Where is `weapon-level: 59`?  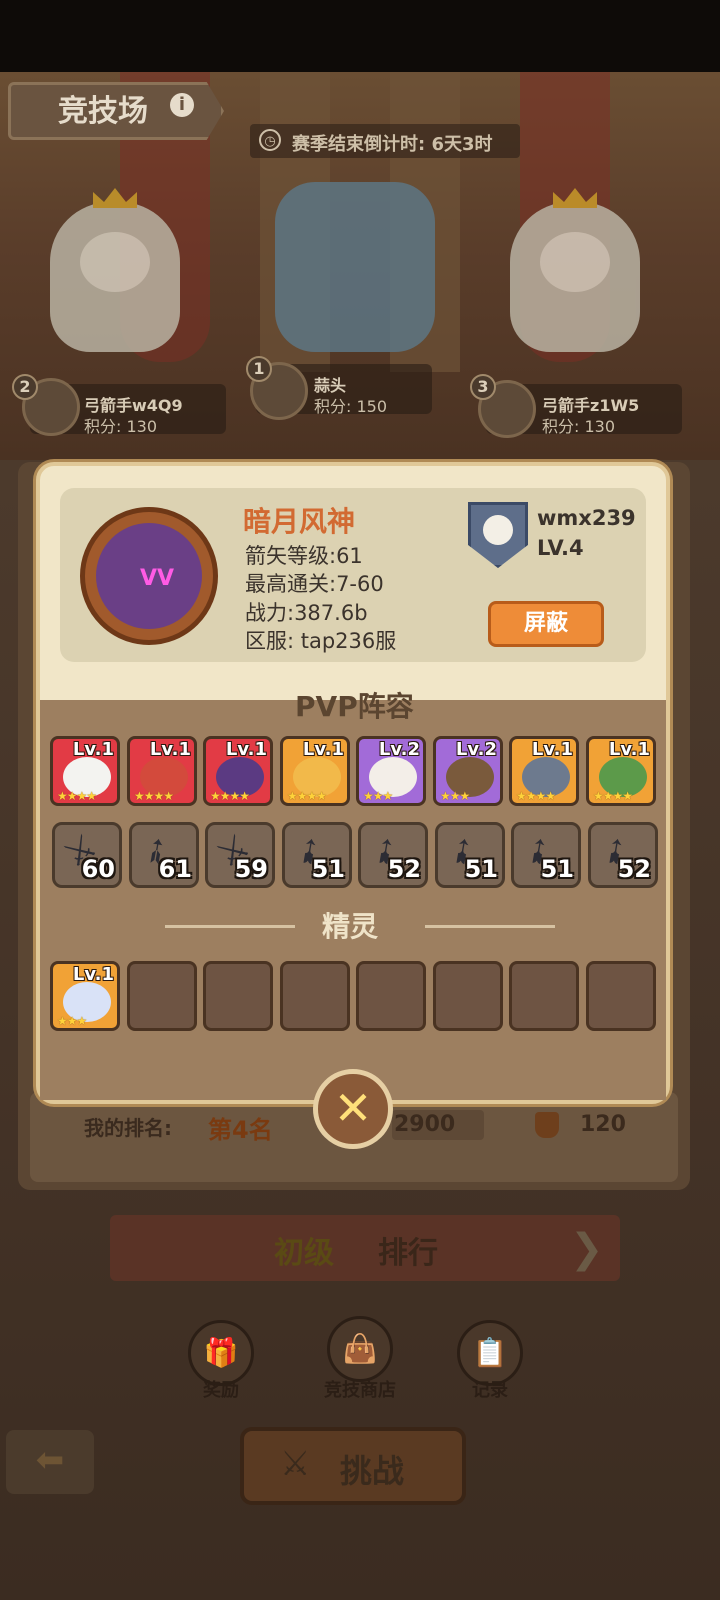 weapon-level: 59 is located at coordinates (251, 869).